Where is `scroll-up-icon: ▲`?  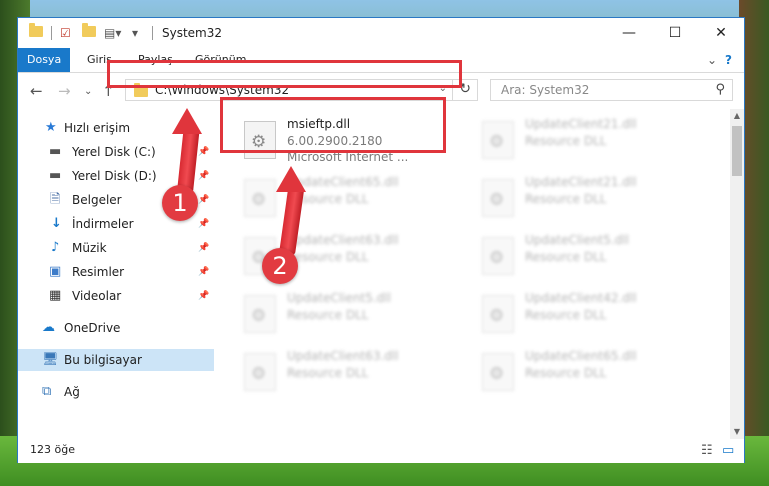 scroll-up-icon: ▲ is located at coordinates (737, 116).